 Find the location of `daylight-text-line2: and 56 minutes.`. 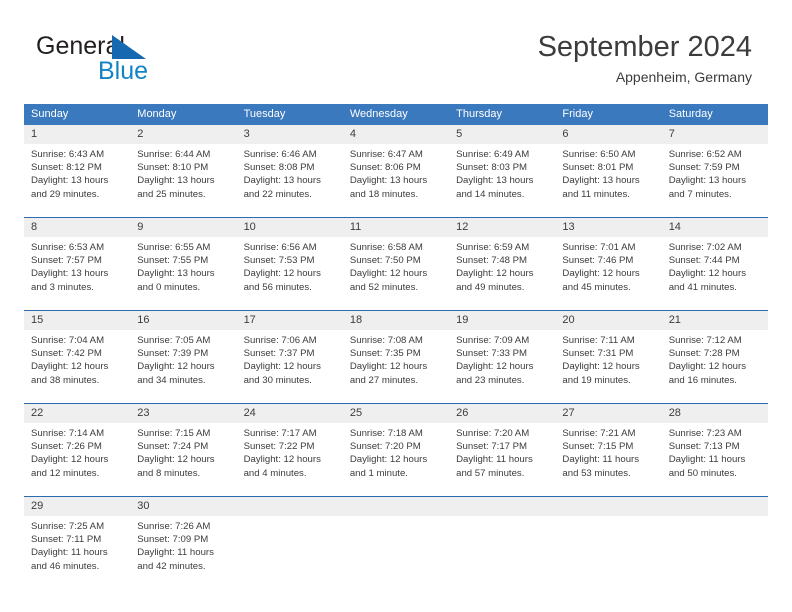

daylight-text-line2: and 56 minutes. is located at coordinates (277, 287).